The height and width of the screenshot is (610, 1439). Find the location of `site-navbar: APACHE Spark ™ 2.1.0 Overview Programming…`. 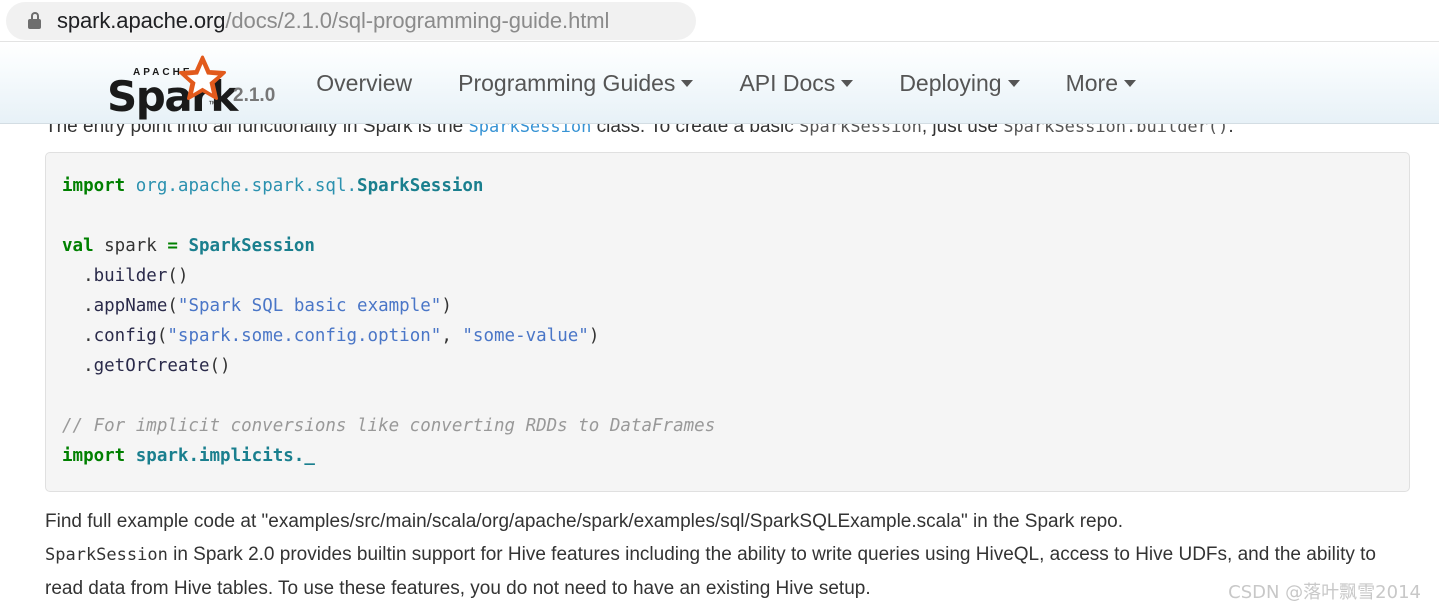

site-navbar: APACHE Spark ™ 2.1.0 Overview Programming… is located at coordinates (719, 82).